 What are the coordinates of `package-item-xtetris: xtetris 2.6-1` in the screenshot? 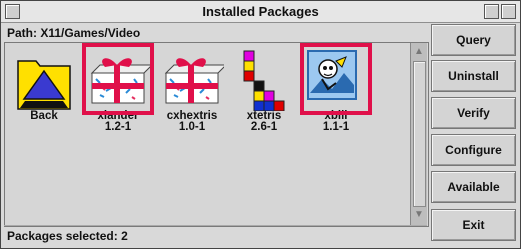 It's located at (264, 90).